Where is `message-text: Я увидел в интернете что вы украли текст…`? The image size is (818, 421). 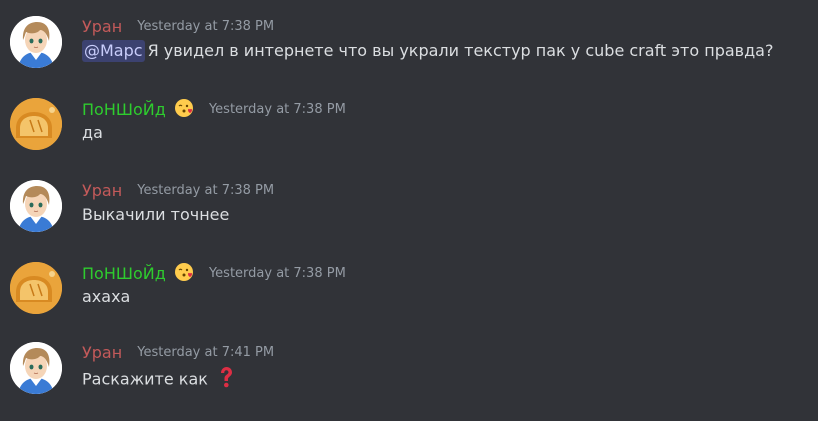 message-text: Я увидел в интернете что вы украли текст… is located at coordinates (460, 50).